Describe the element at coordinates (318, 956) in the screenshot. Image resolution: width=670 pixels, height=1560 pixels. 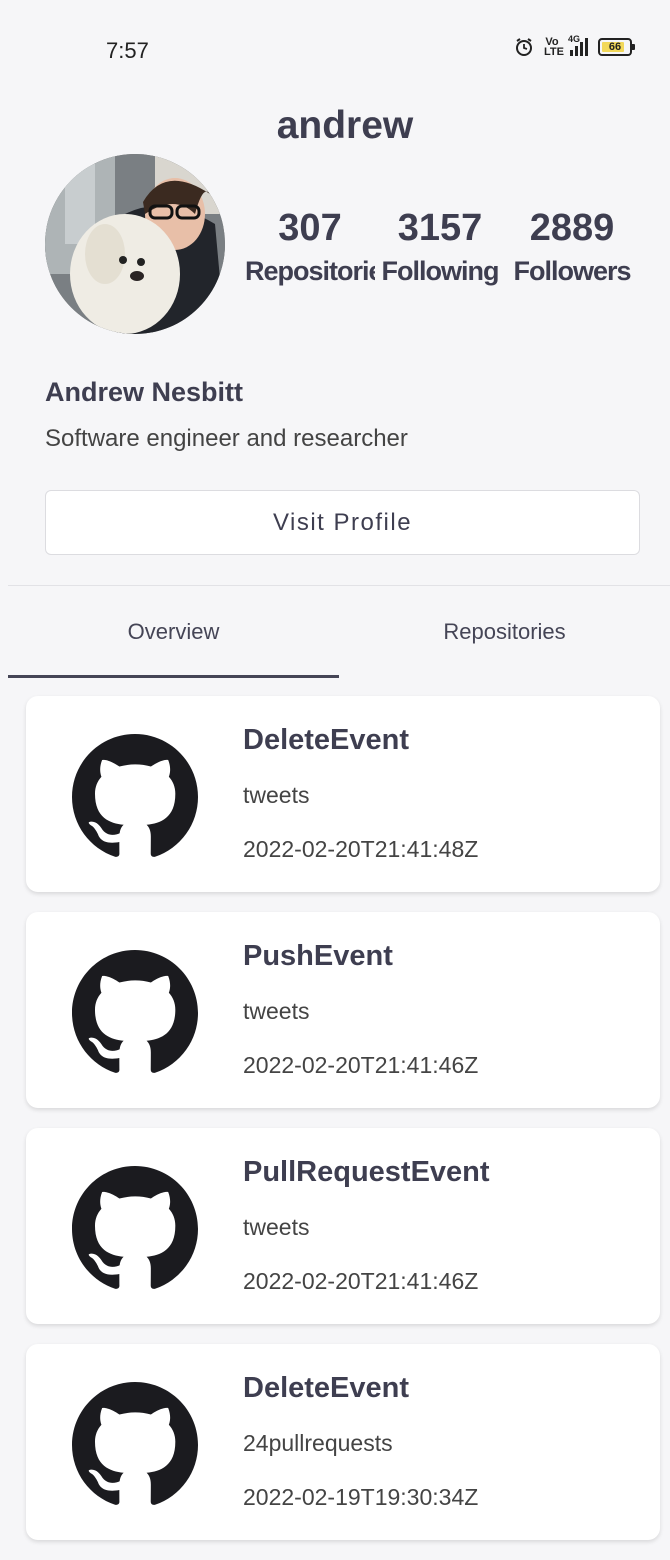
I see `event-type: PushEvent` at that location.